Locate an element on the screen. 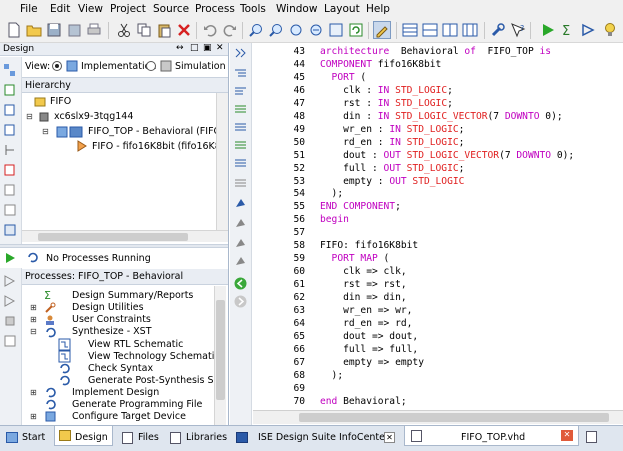 The width and height of the screenshot is (623, 451). copy-icon is located at coordinates (144, 30).